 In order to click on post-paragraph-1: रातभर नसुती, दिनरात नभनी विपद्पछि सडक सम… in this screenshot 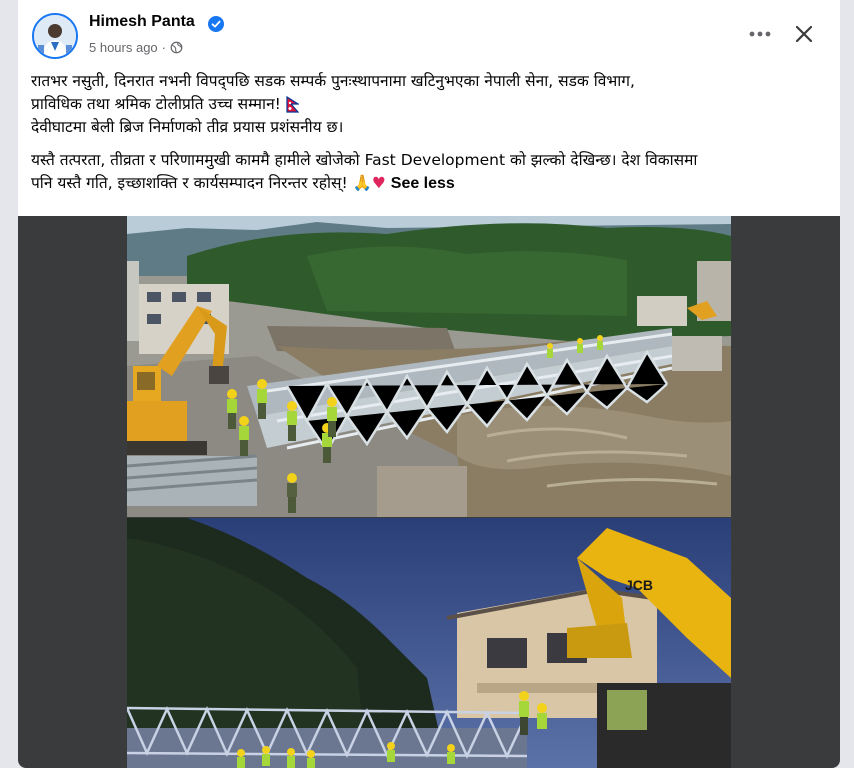, I will do `click(431, 104)`.